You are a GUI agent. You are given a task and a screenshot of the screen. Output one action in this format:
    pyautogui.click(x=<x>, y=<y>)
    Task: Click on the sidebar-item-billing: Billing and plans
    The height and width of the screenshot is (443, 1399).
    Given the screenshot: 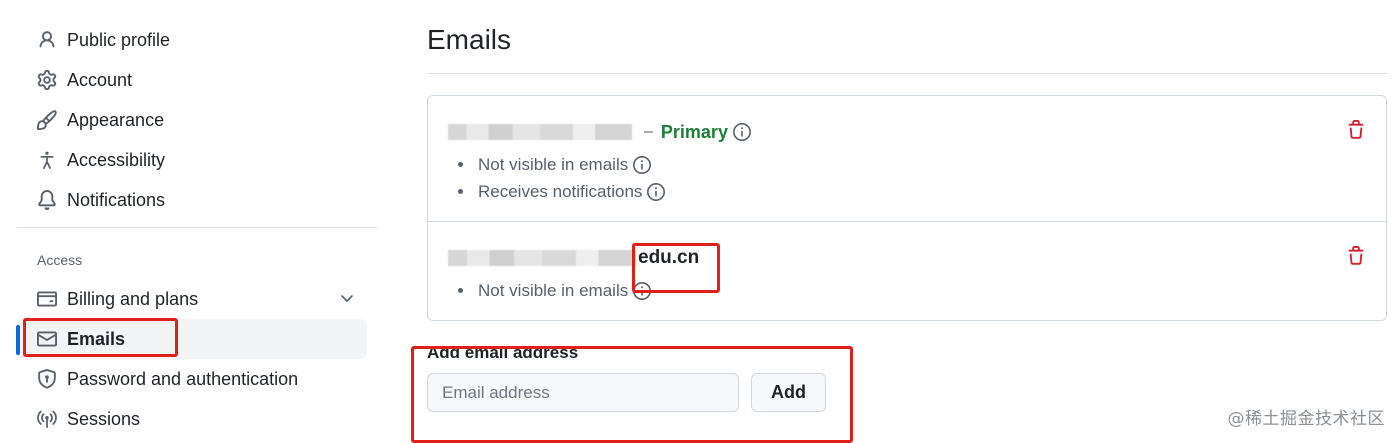 What is the action you would take?
    pyautogui.click(x=197, y=299)
    